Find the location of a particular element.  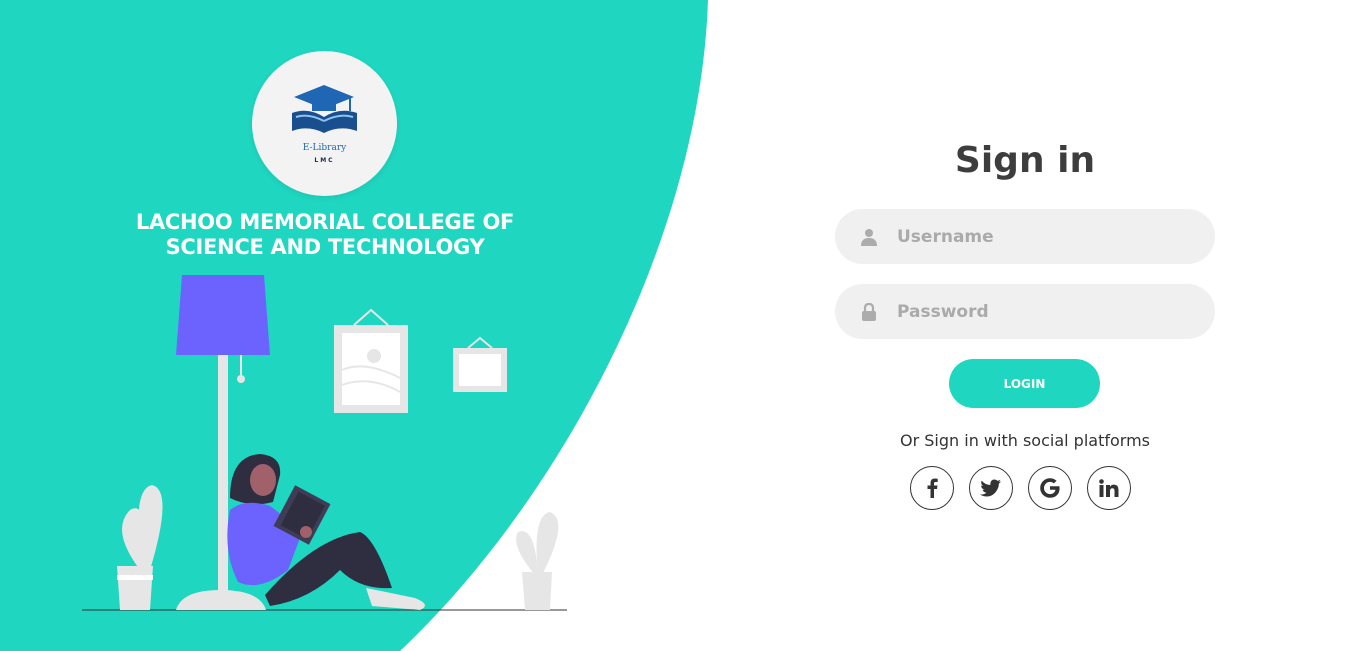

login-button: LOGIN is located at coordinates (1024, 383).